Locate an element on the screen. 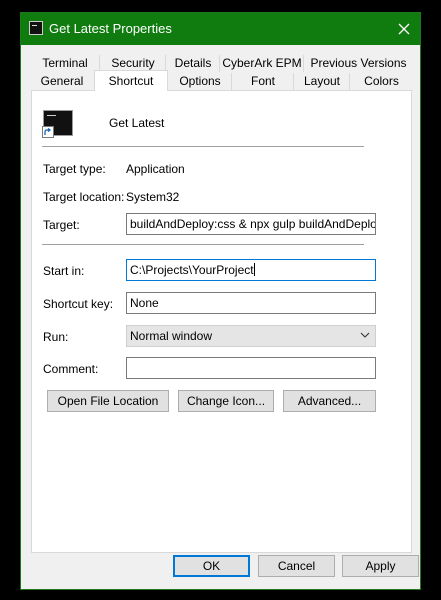 The width and height of the screenshot is (441, 600). start-in-field: C:\Projects\YourProject is located at coordinates (251, 270).